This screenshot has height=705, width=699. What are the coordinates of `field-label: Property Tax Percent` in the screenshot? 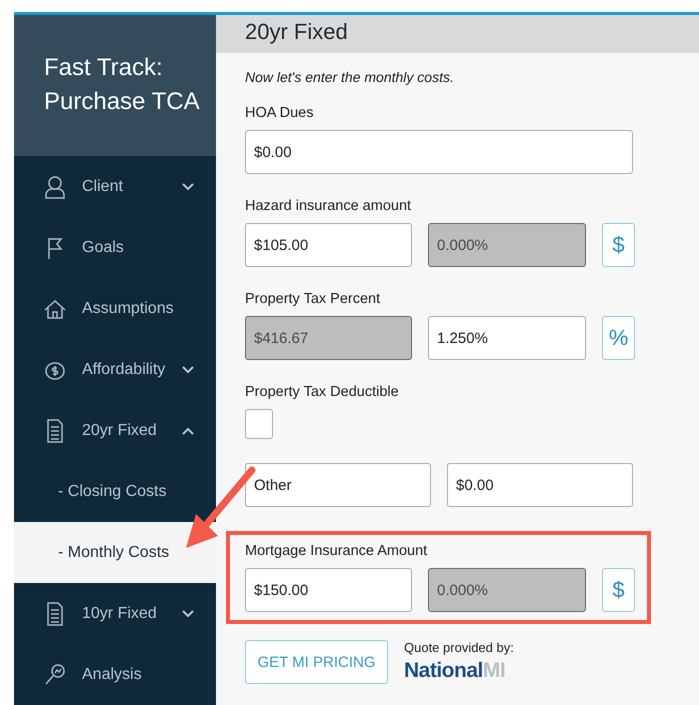 It's located at (313, 299).